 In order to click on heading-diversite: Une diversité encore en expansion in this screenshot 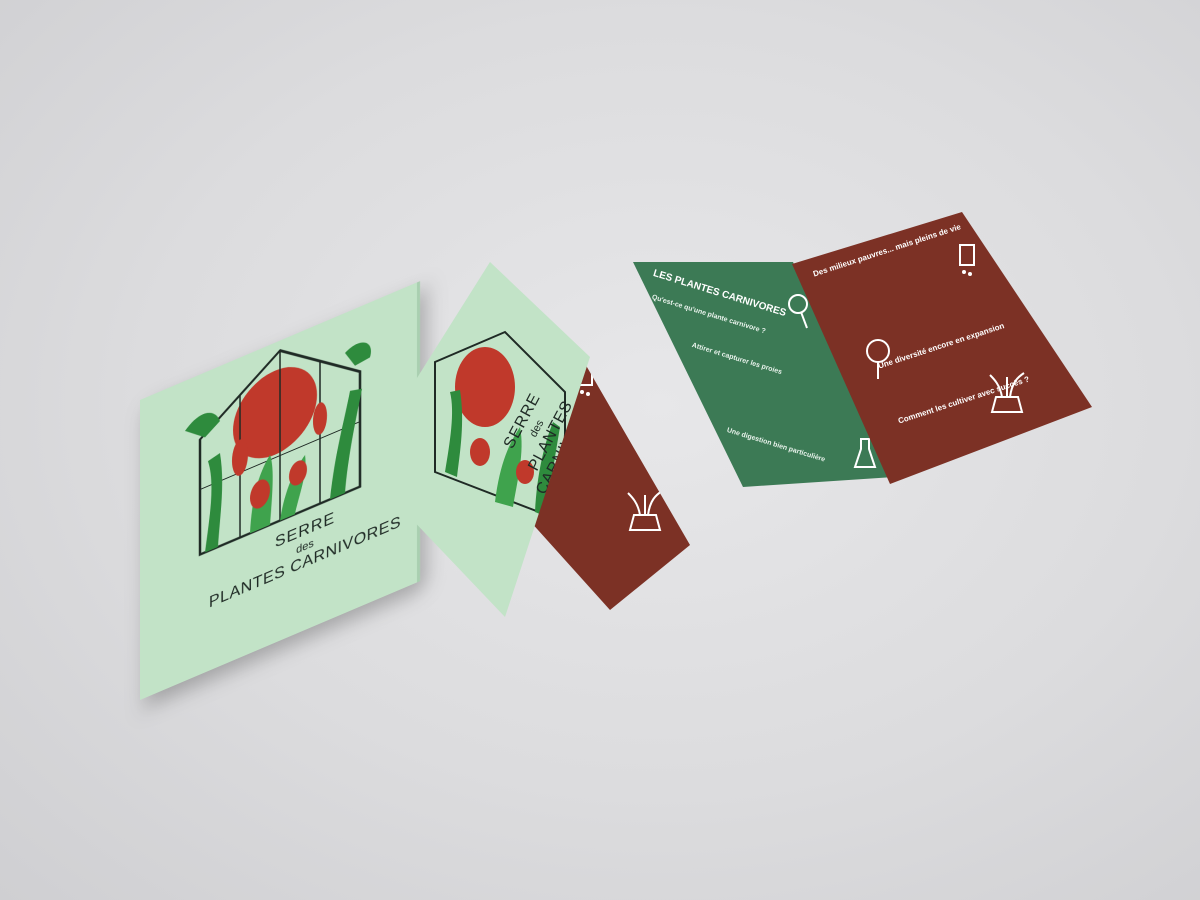, I will do `click(941, 346)`.